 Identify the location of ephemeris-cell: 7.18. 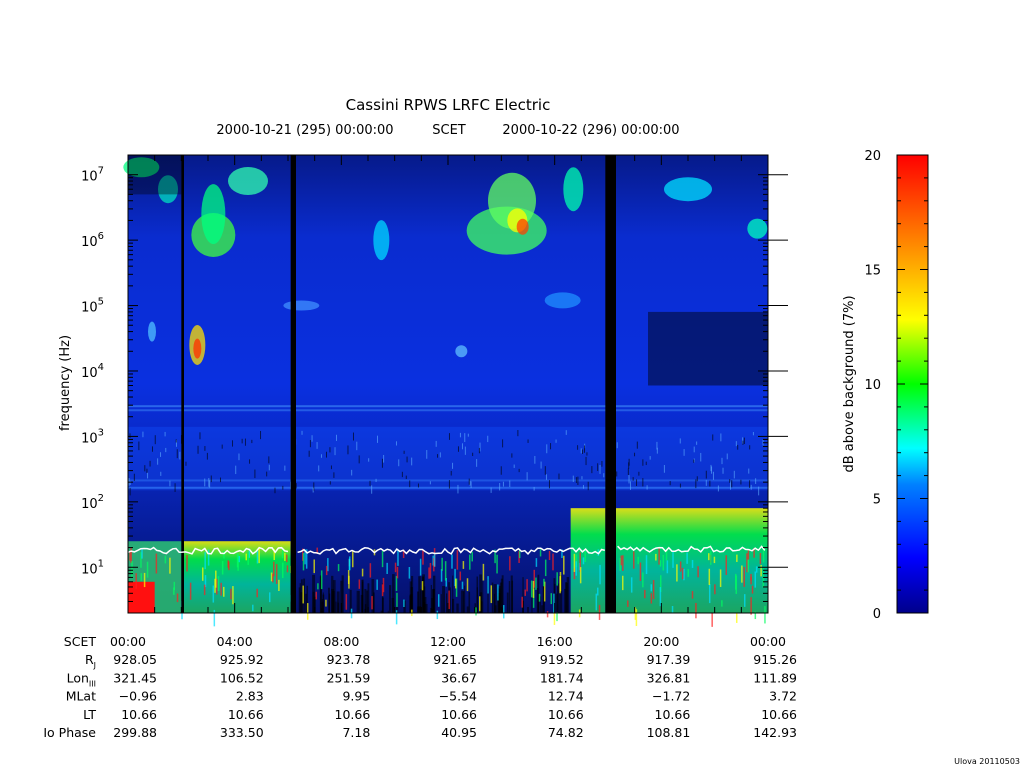
(356, 732).